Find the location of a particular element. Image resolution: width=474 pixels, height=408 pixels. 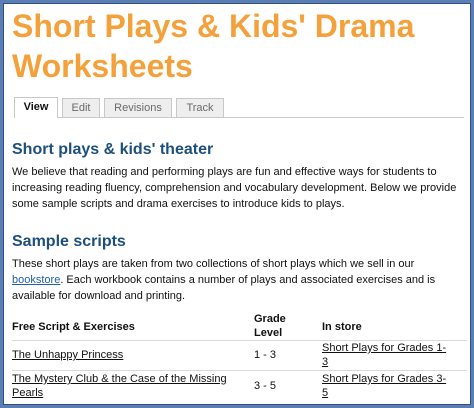

store-link: Short Plays for Grades 1-3 is located at coordinates (387, 355).